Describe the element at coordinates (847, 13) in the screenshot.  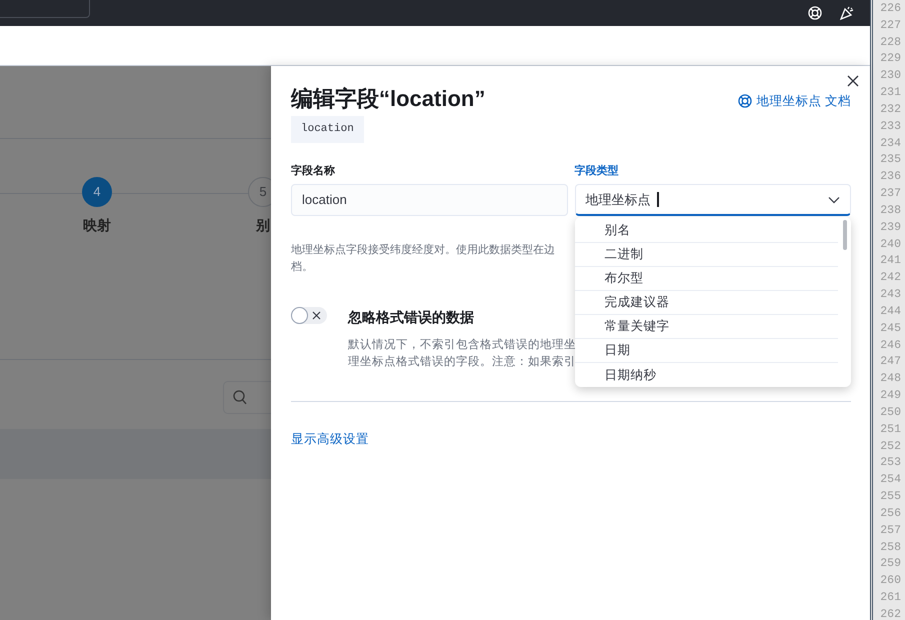
I see `cone-icon` at that location.